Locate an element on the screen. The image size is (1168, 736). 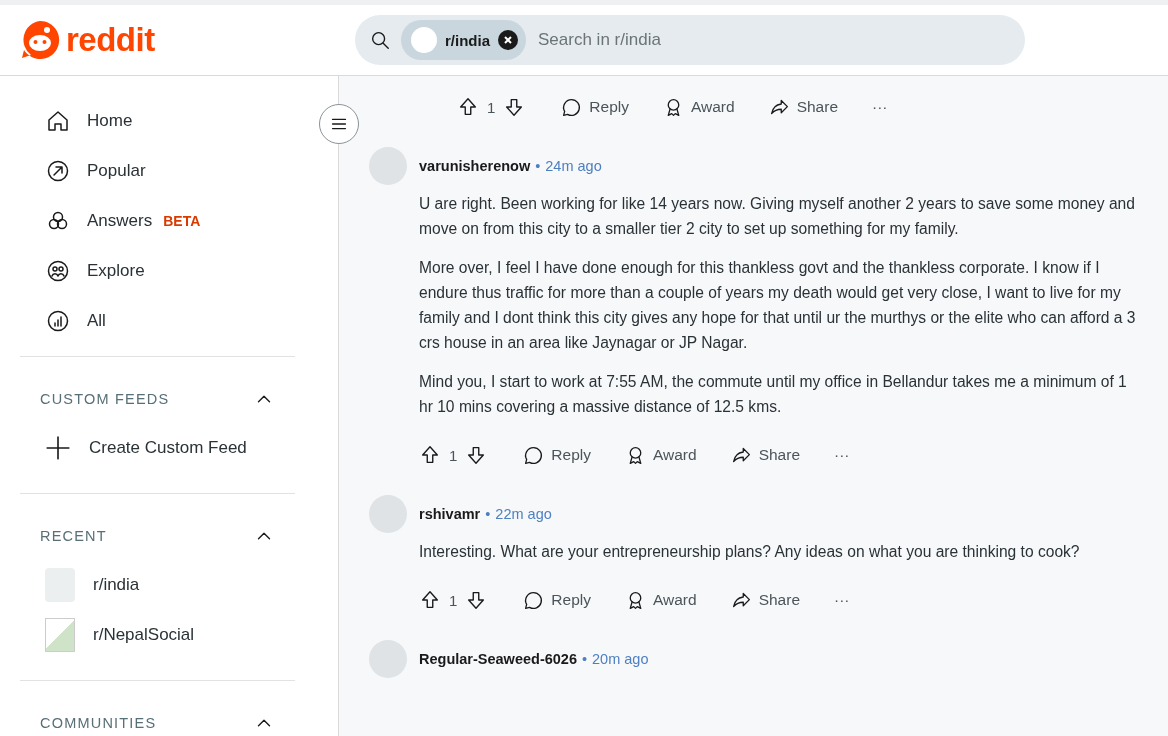
timestamp: 20m ago is located at coordinates (620, 659).